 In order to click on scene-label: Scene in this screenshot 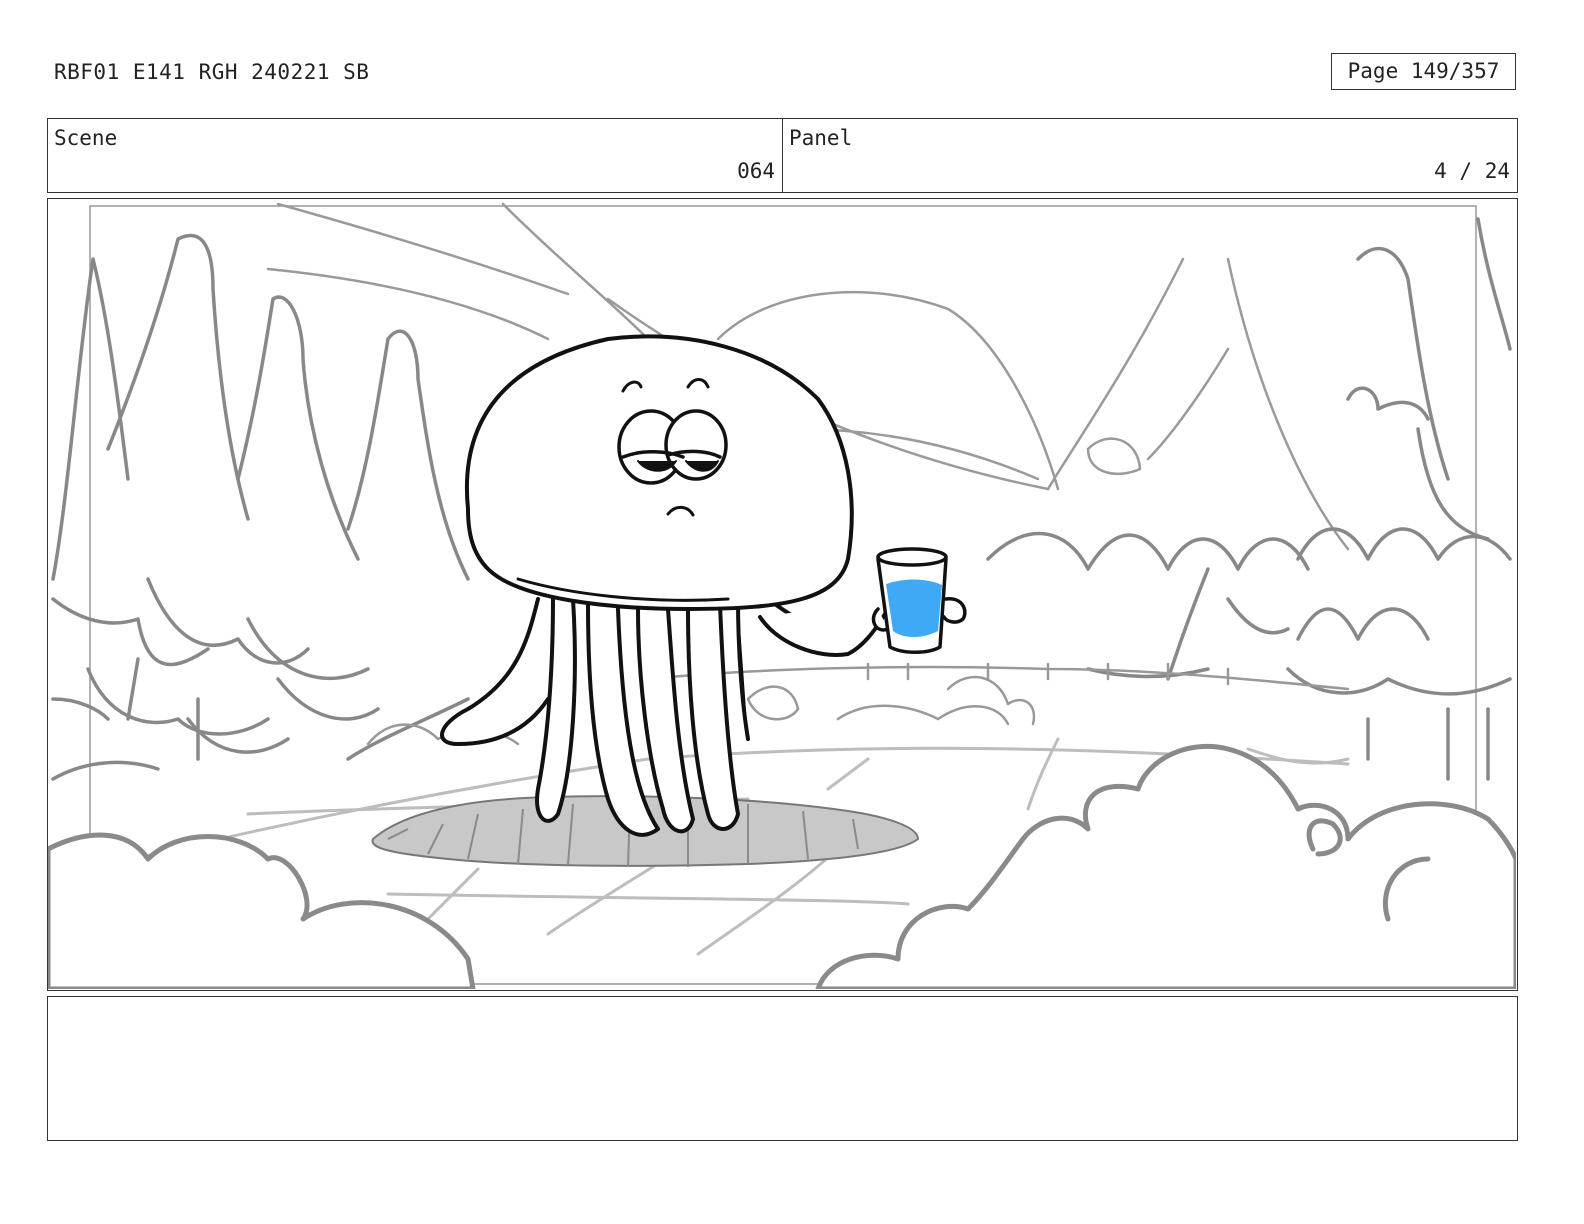, I will do `click(86, 138)`.